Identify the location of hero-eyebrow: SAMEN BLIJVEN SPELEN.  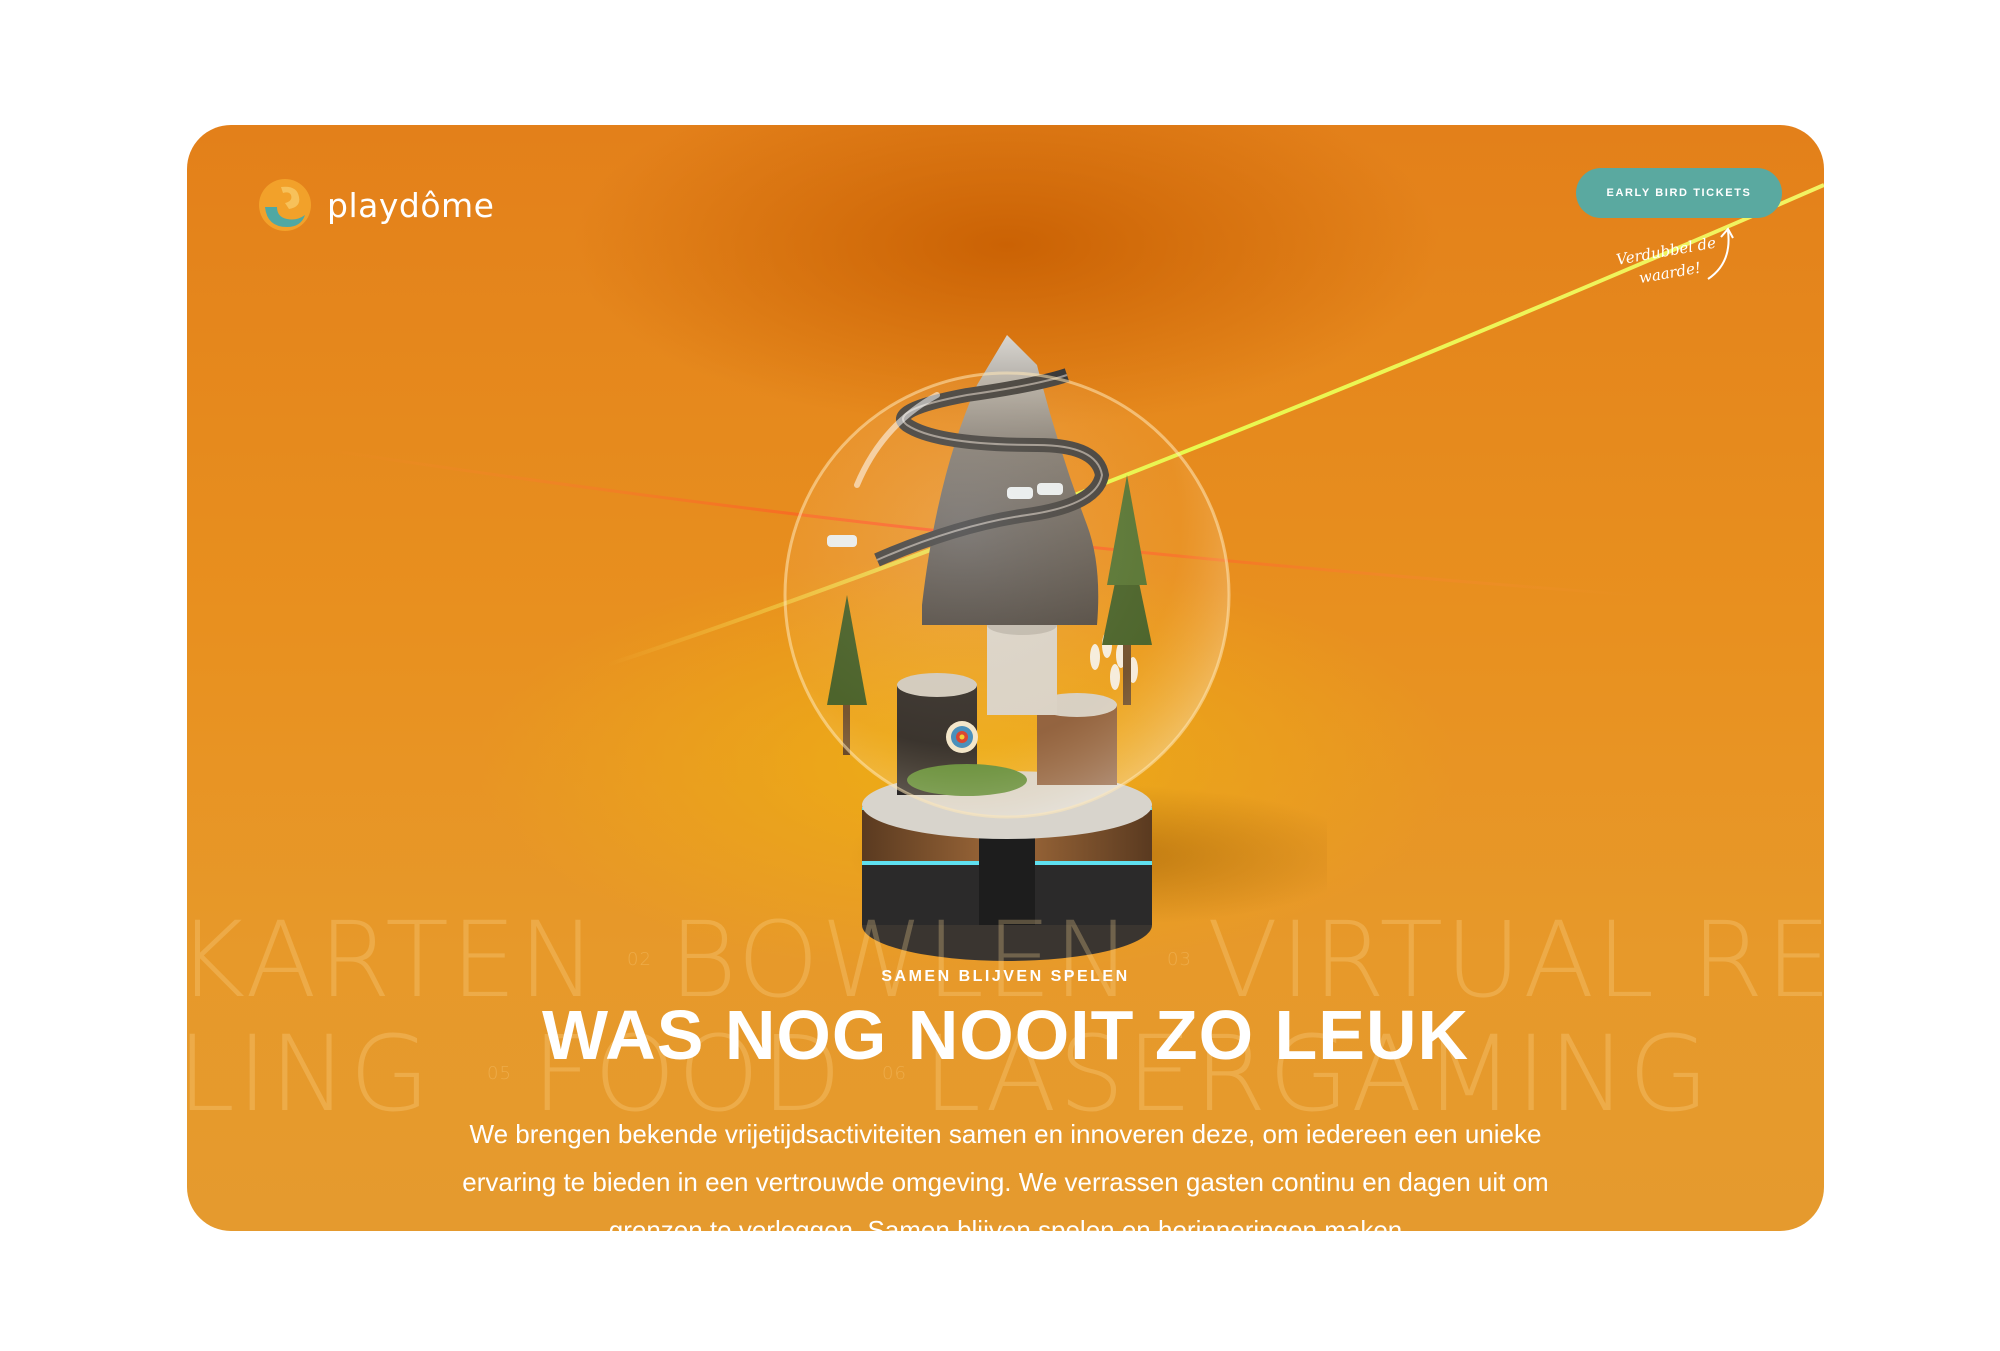
(1005, 976).